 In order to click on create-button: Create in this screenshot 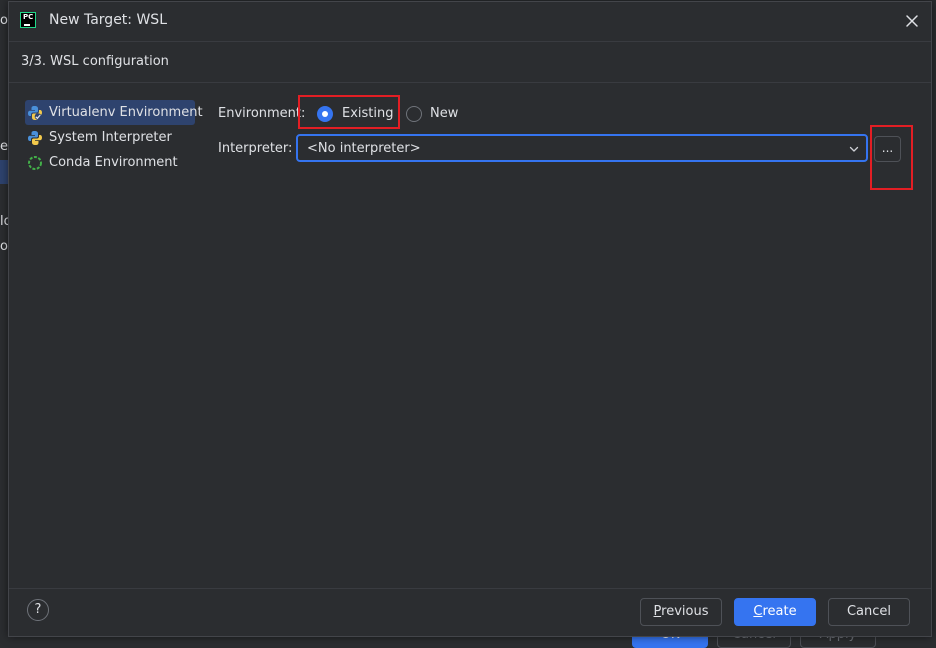, I will do `click(775, 612)`.